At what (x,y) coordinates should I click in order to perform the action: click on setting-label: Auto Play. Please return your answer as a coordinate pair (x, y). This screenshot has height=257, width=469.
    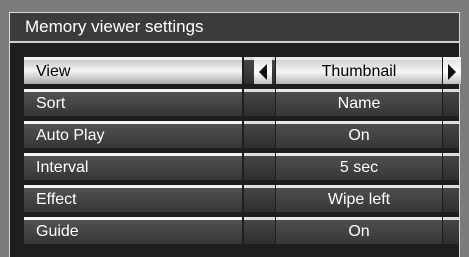
    Looking at the image, I should click on (133, 134).